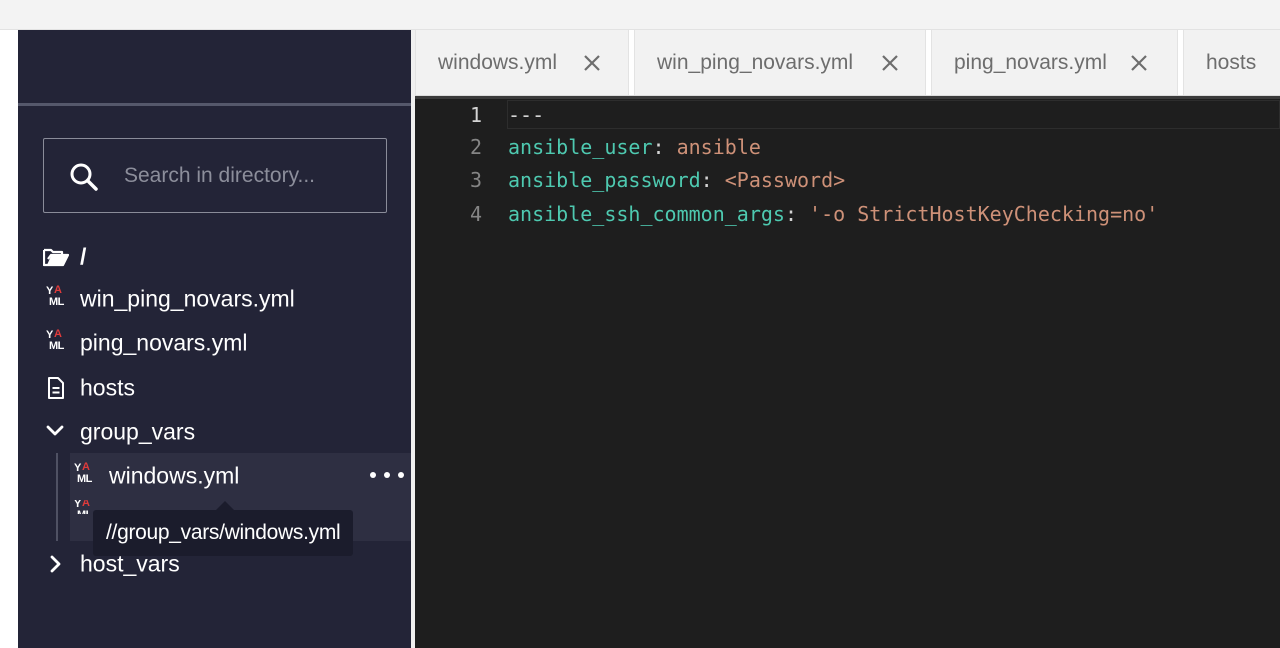 This screenshot has width=1280, height=648. Describe the element at coordinates (387, 475) in the screenshot. I see `more-options-icon` at that location.